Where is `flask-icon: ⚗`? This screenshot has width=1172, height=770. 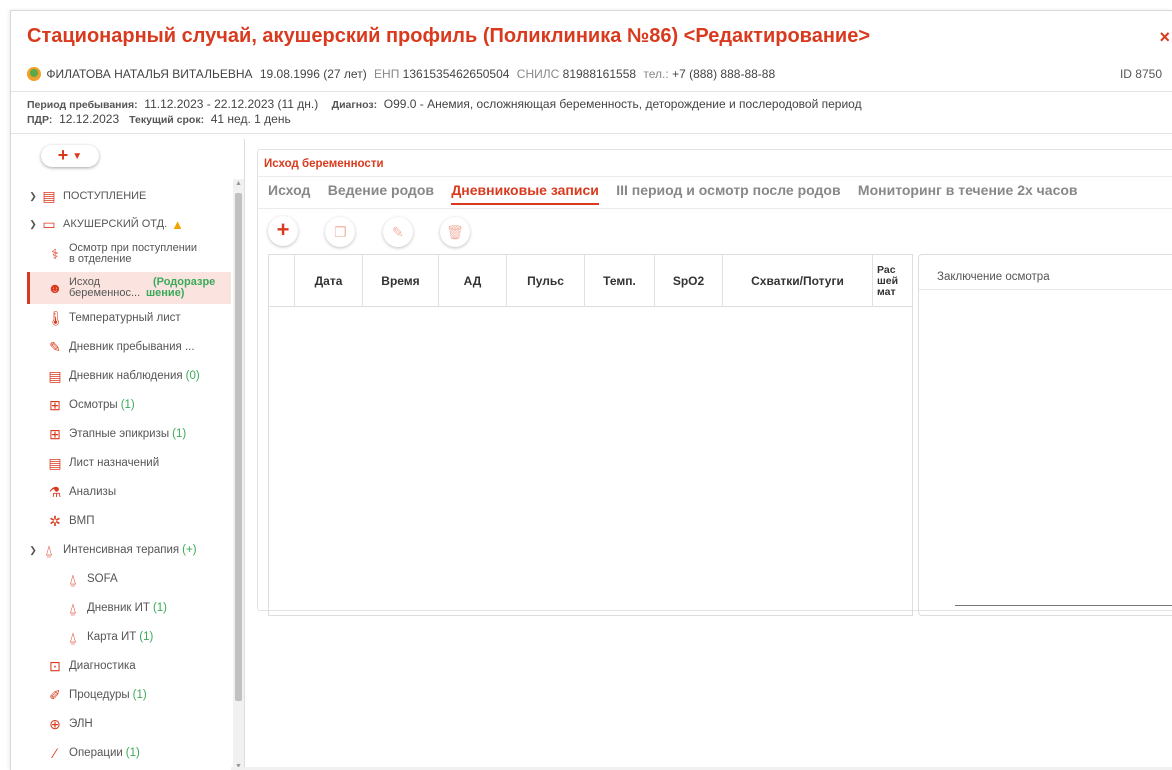
flask-icon: ⚗ is located at coordinates (55, 491).